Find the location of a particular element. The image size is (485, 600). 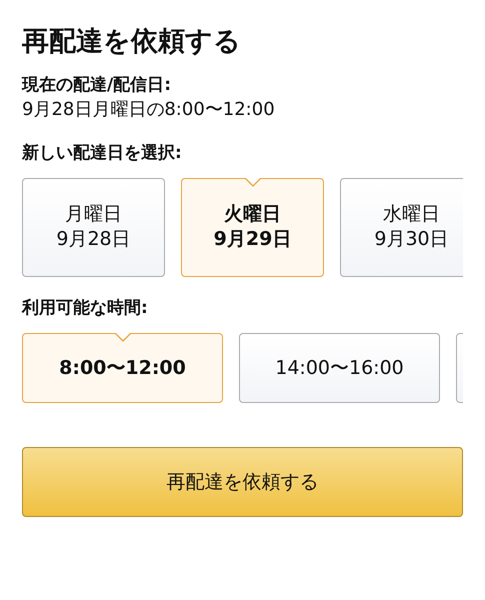

request-redelivery-button: 再配達を依頼する is located at coordinates (242, 482).